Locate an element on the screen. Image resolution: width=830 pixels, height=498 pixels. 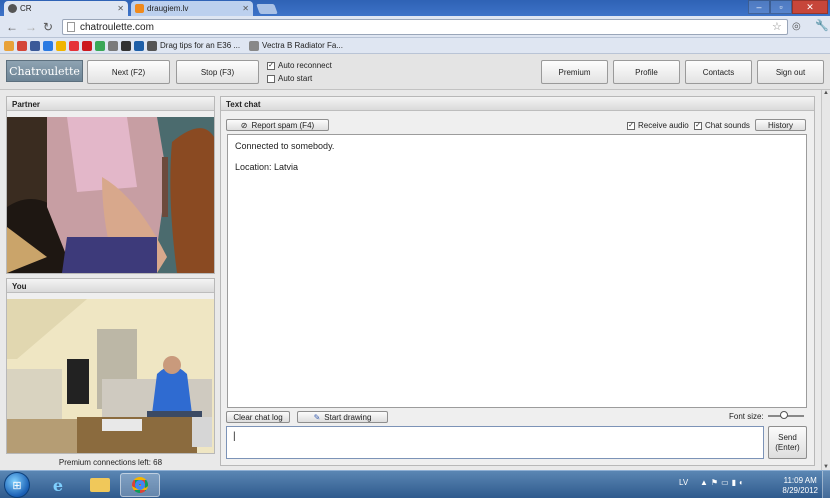
bookmark-blue2-icon is located at coordinates (139, 45).